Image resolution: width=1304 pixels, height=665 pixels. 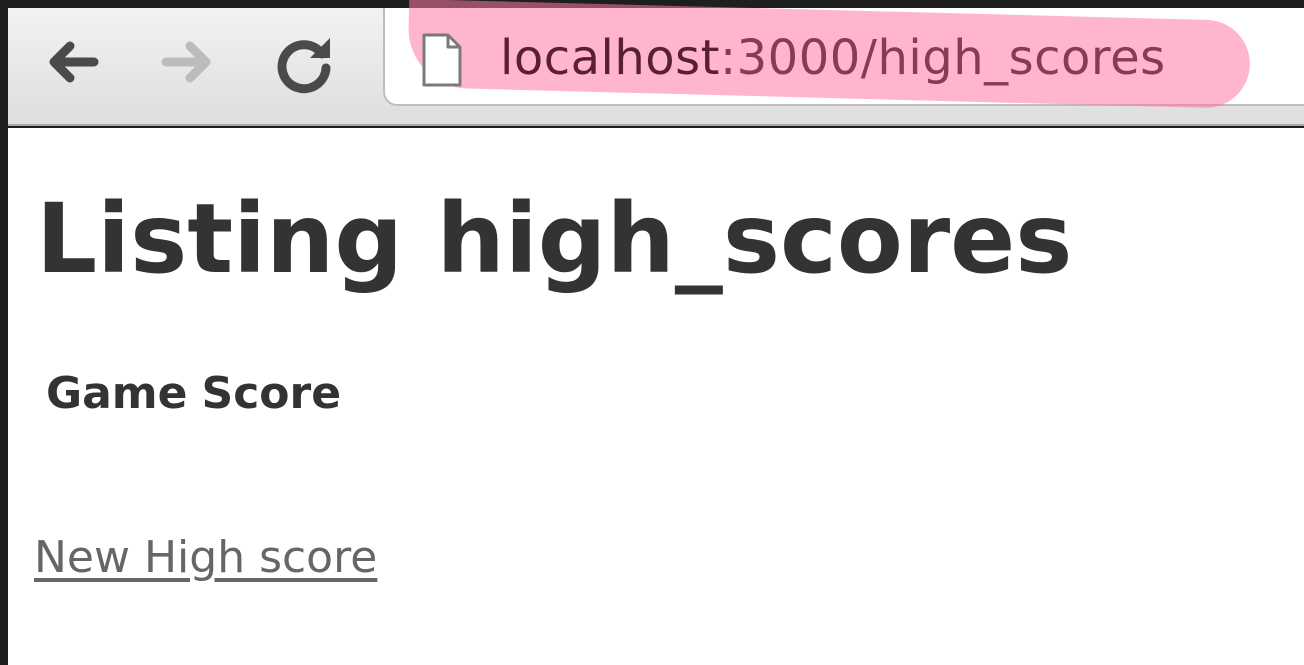 I want to click on window-frame-left, so click(x=4, y=332).